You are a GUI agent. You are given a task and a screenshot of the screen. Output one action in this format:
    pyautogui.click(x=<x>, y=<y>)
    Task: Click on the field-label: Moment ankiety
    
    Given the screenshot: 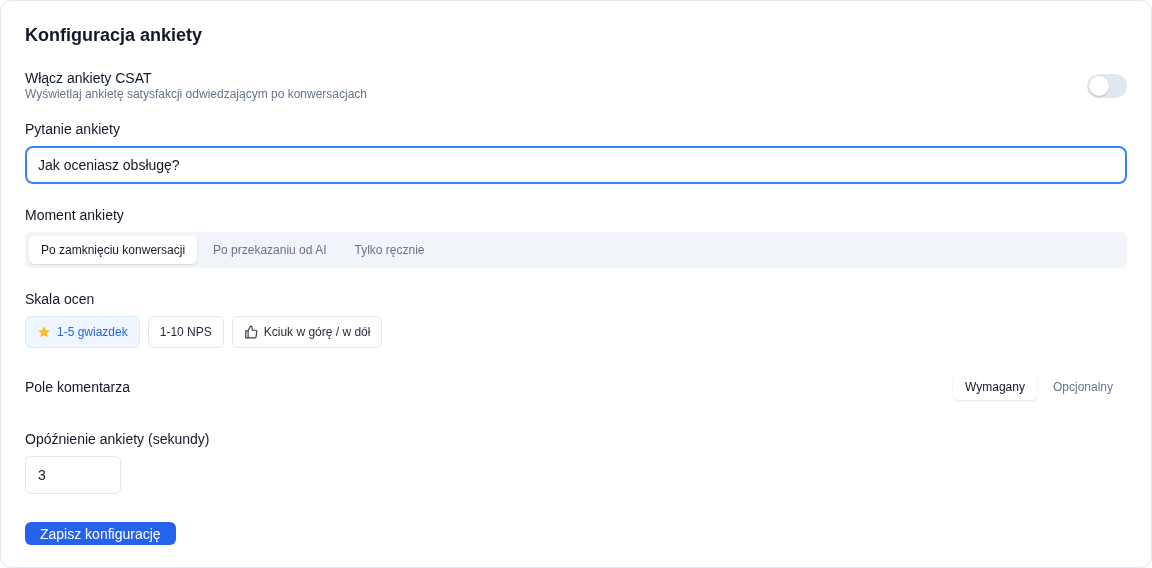 What is the action you would take?
    pyautogui.click(x=75, y=215)
    